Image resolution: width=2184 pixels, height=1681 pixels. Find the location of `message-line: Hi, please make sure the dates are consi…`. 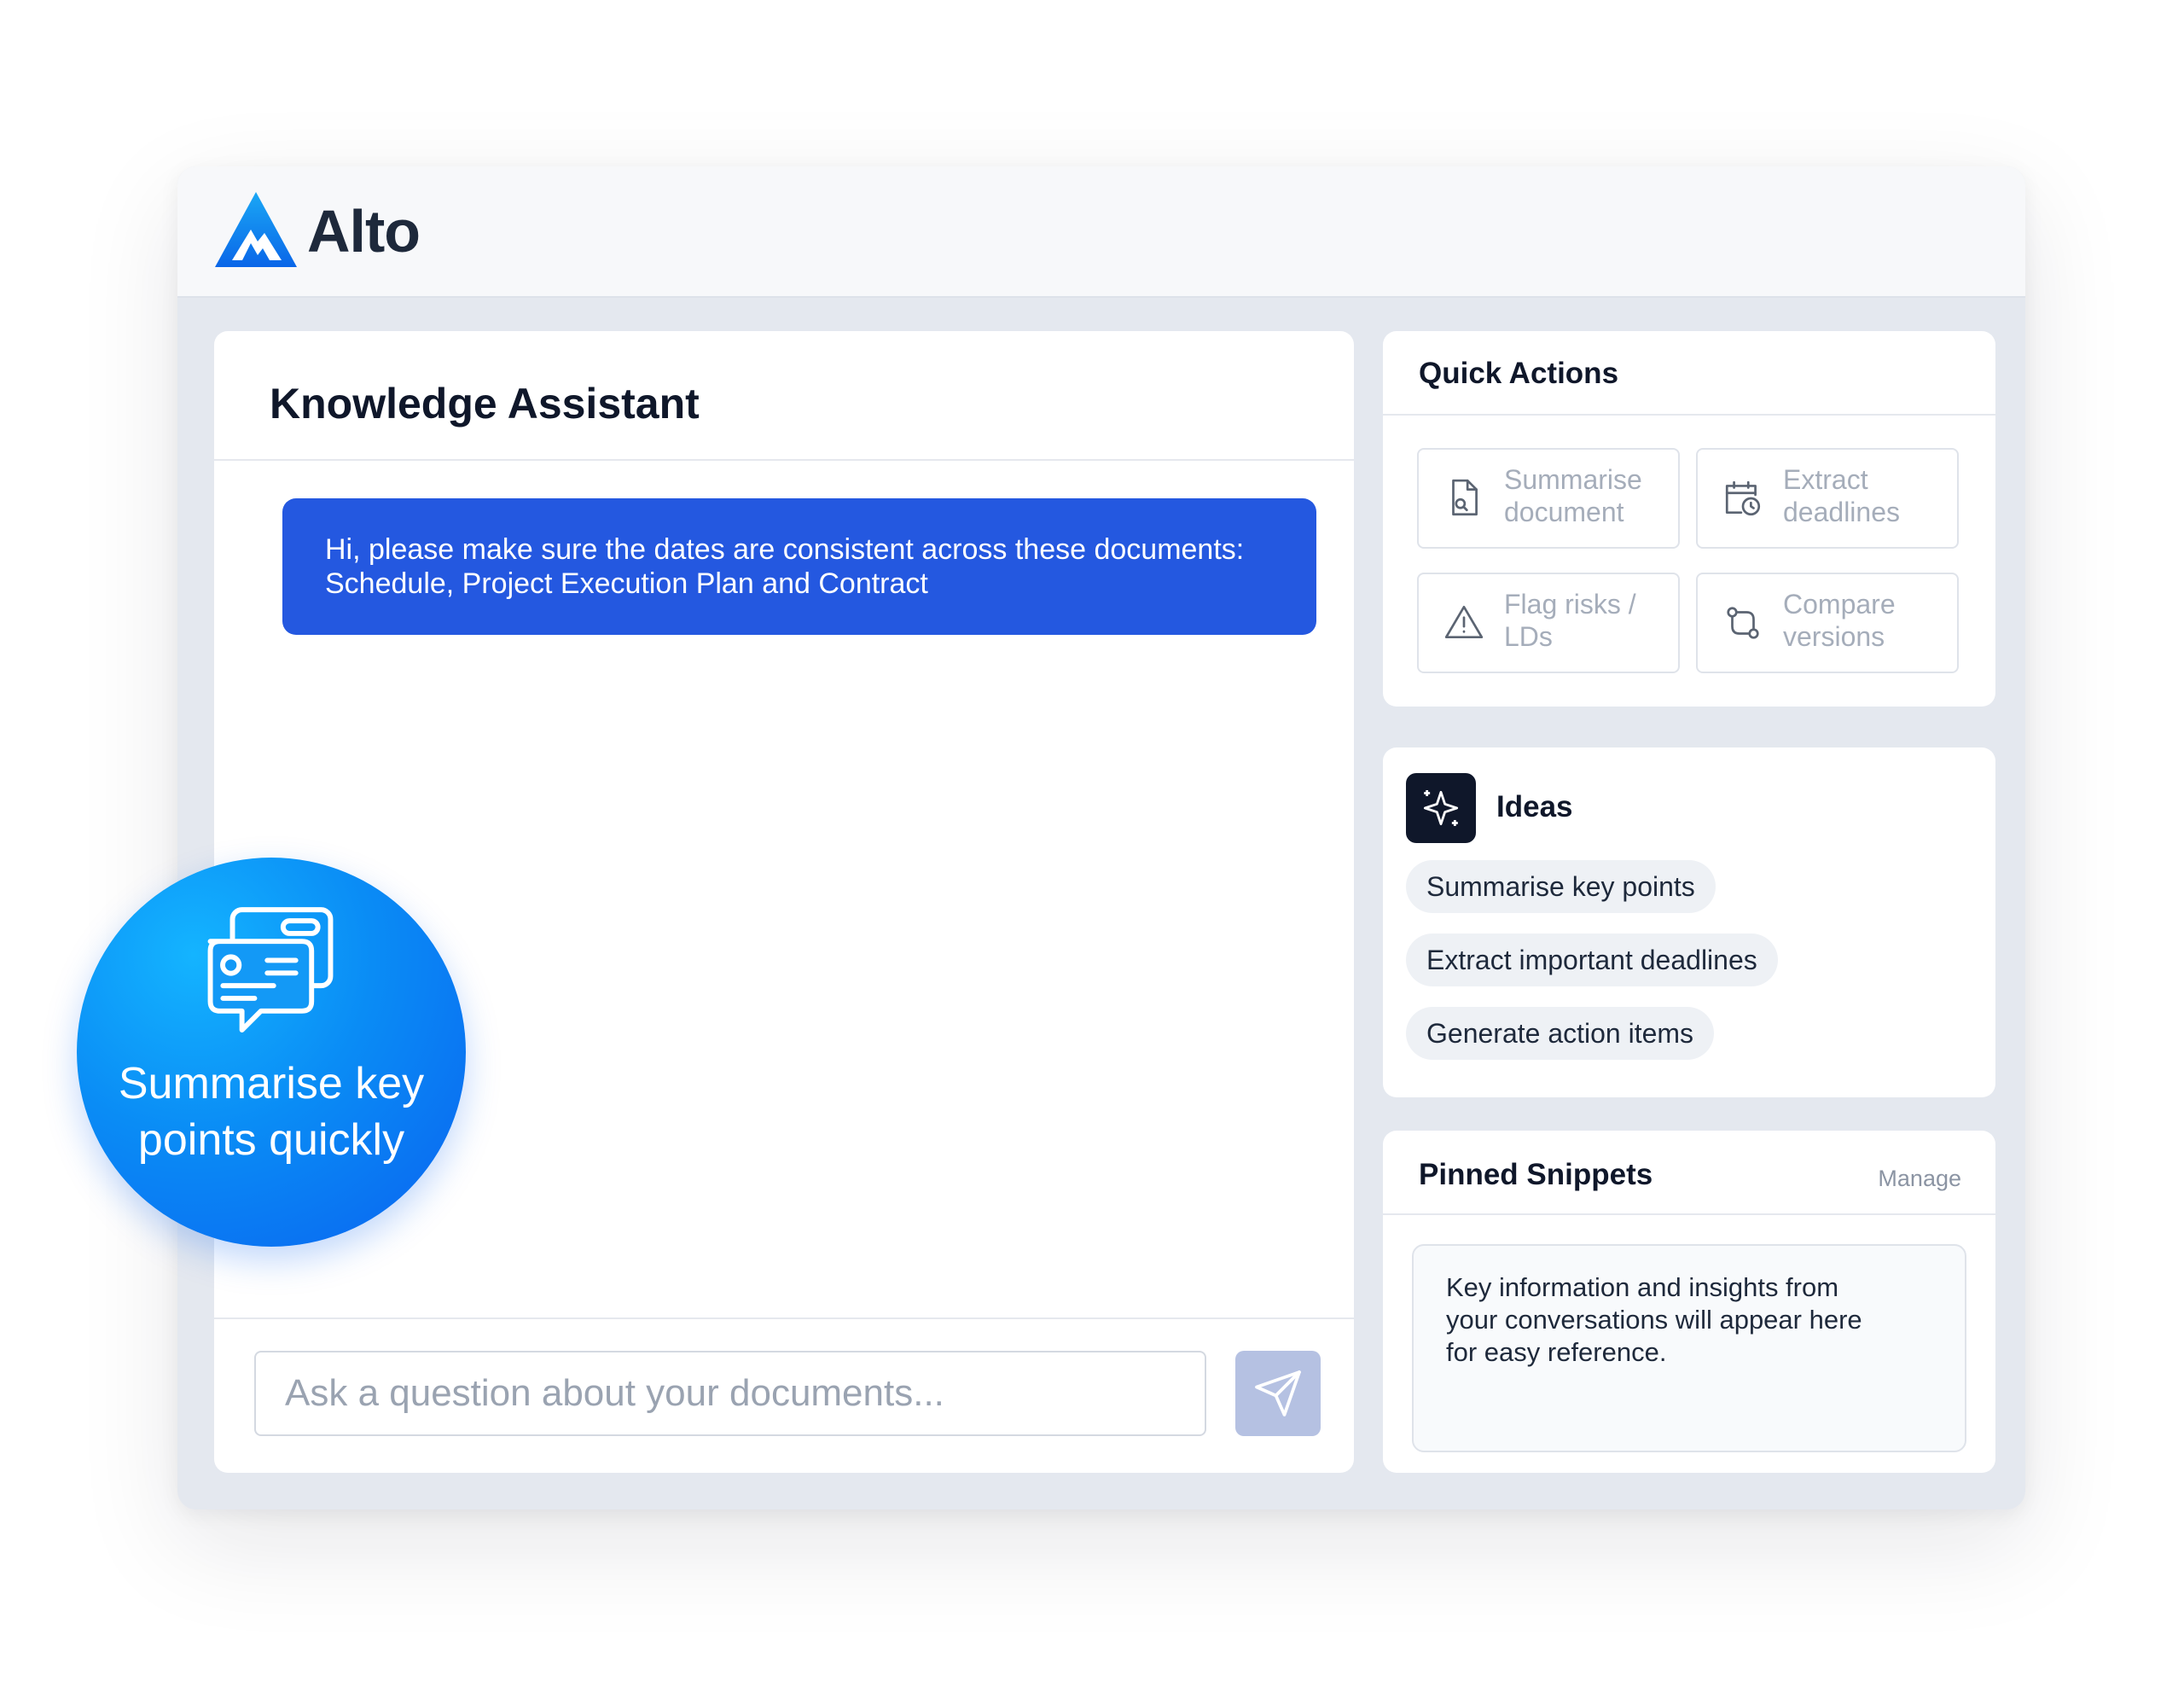

message-line: Hi, please make sure the dates are consi… is located at coordinates (785, 549).